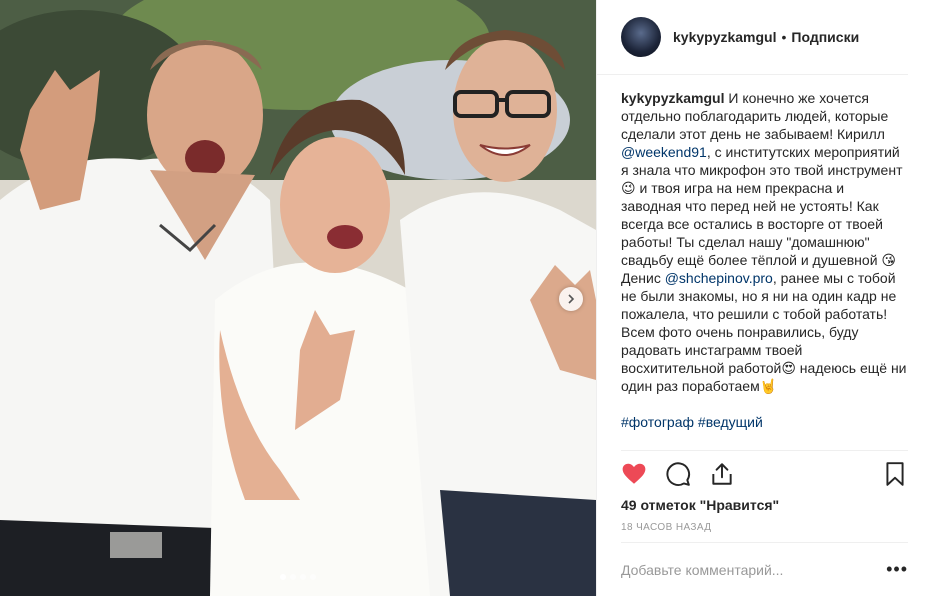  What do you see at coordinates (666, 527) in the screenshot?
I see `post-timestamp: 18 ЧАСОВ НАЗАД` at bounding box center [666, 527].